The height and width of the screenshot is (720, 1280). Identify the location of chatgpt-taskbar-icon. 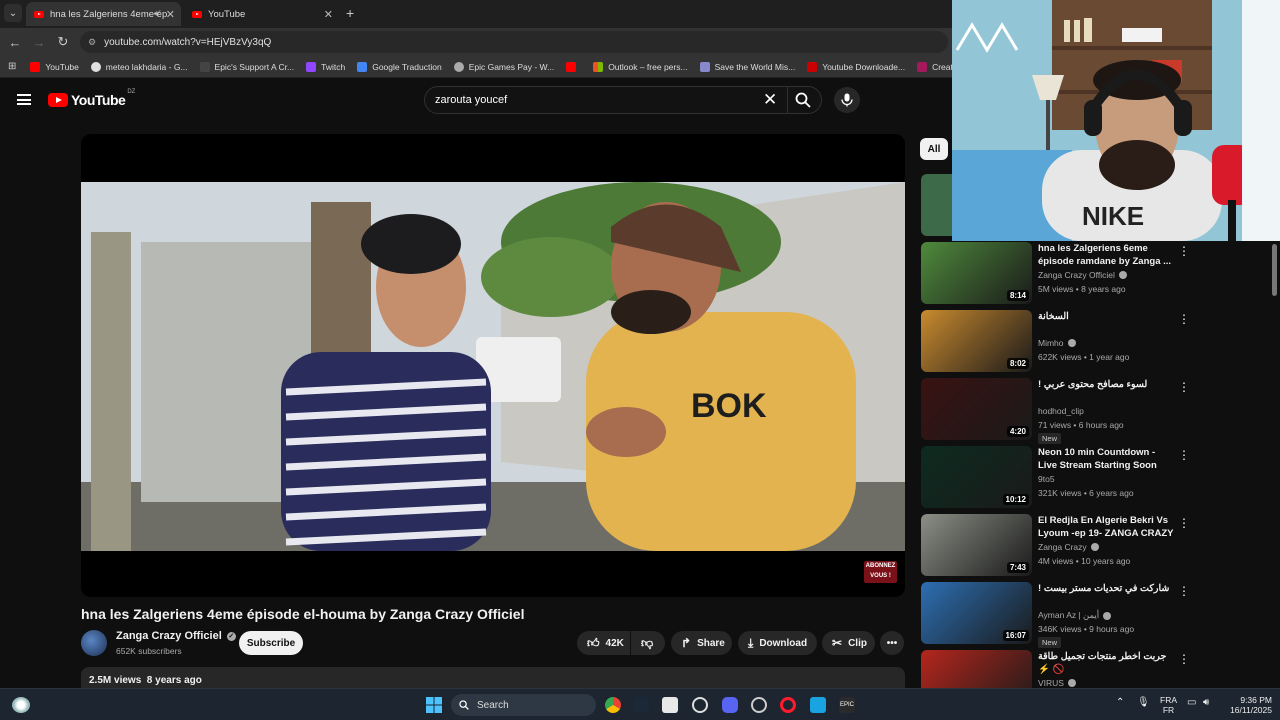
(700, 705).